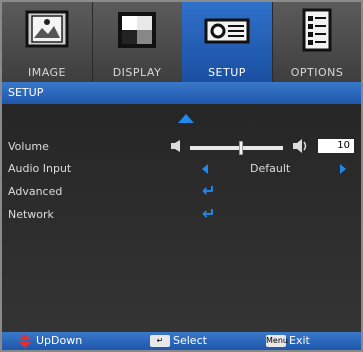  I want to click on options-icon, so click(317, 30).